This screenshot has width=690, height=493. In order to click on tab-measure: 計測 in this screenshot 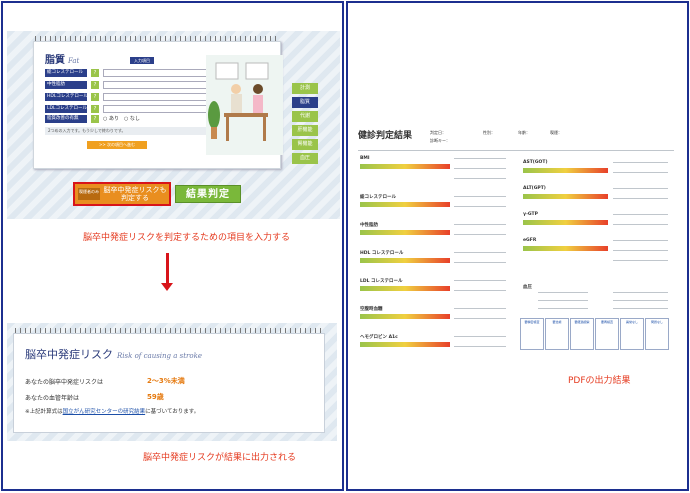, I will do `click(305, 88)`.